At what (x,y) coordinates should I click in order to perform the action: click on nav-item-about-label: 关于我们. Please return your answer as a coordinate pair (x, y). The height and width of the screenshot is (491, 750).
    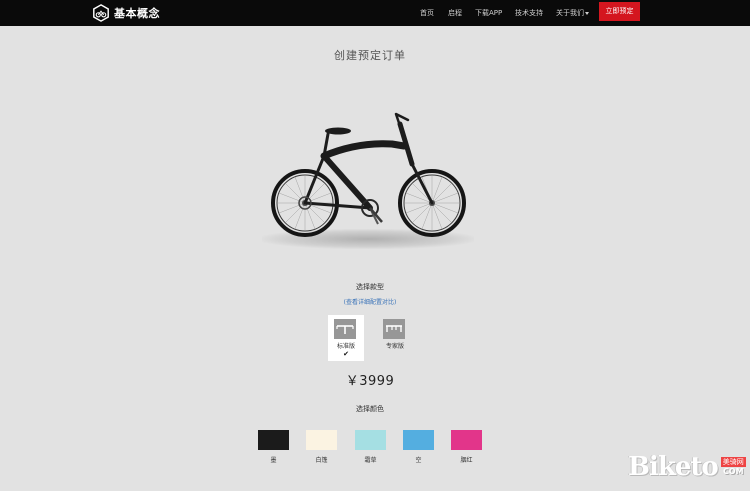
    Looking at the image, I should click on (570, 13).